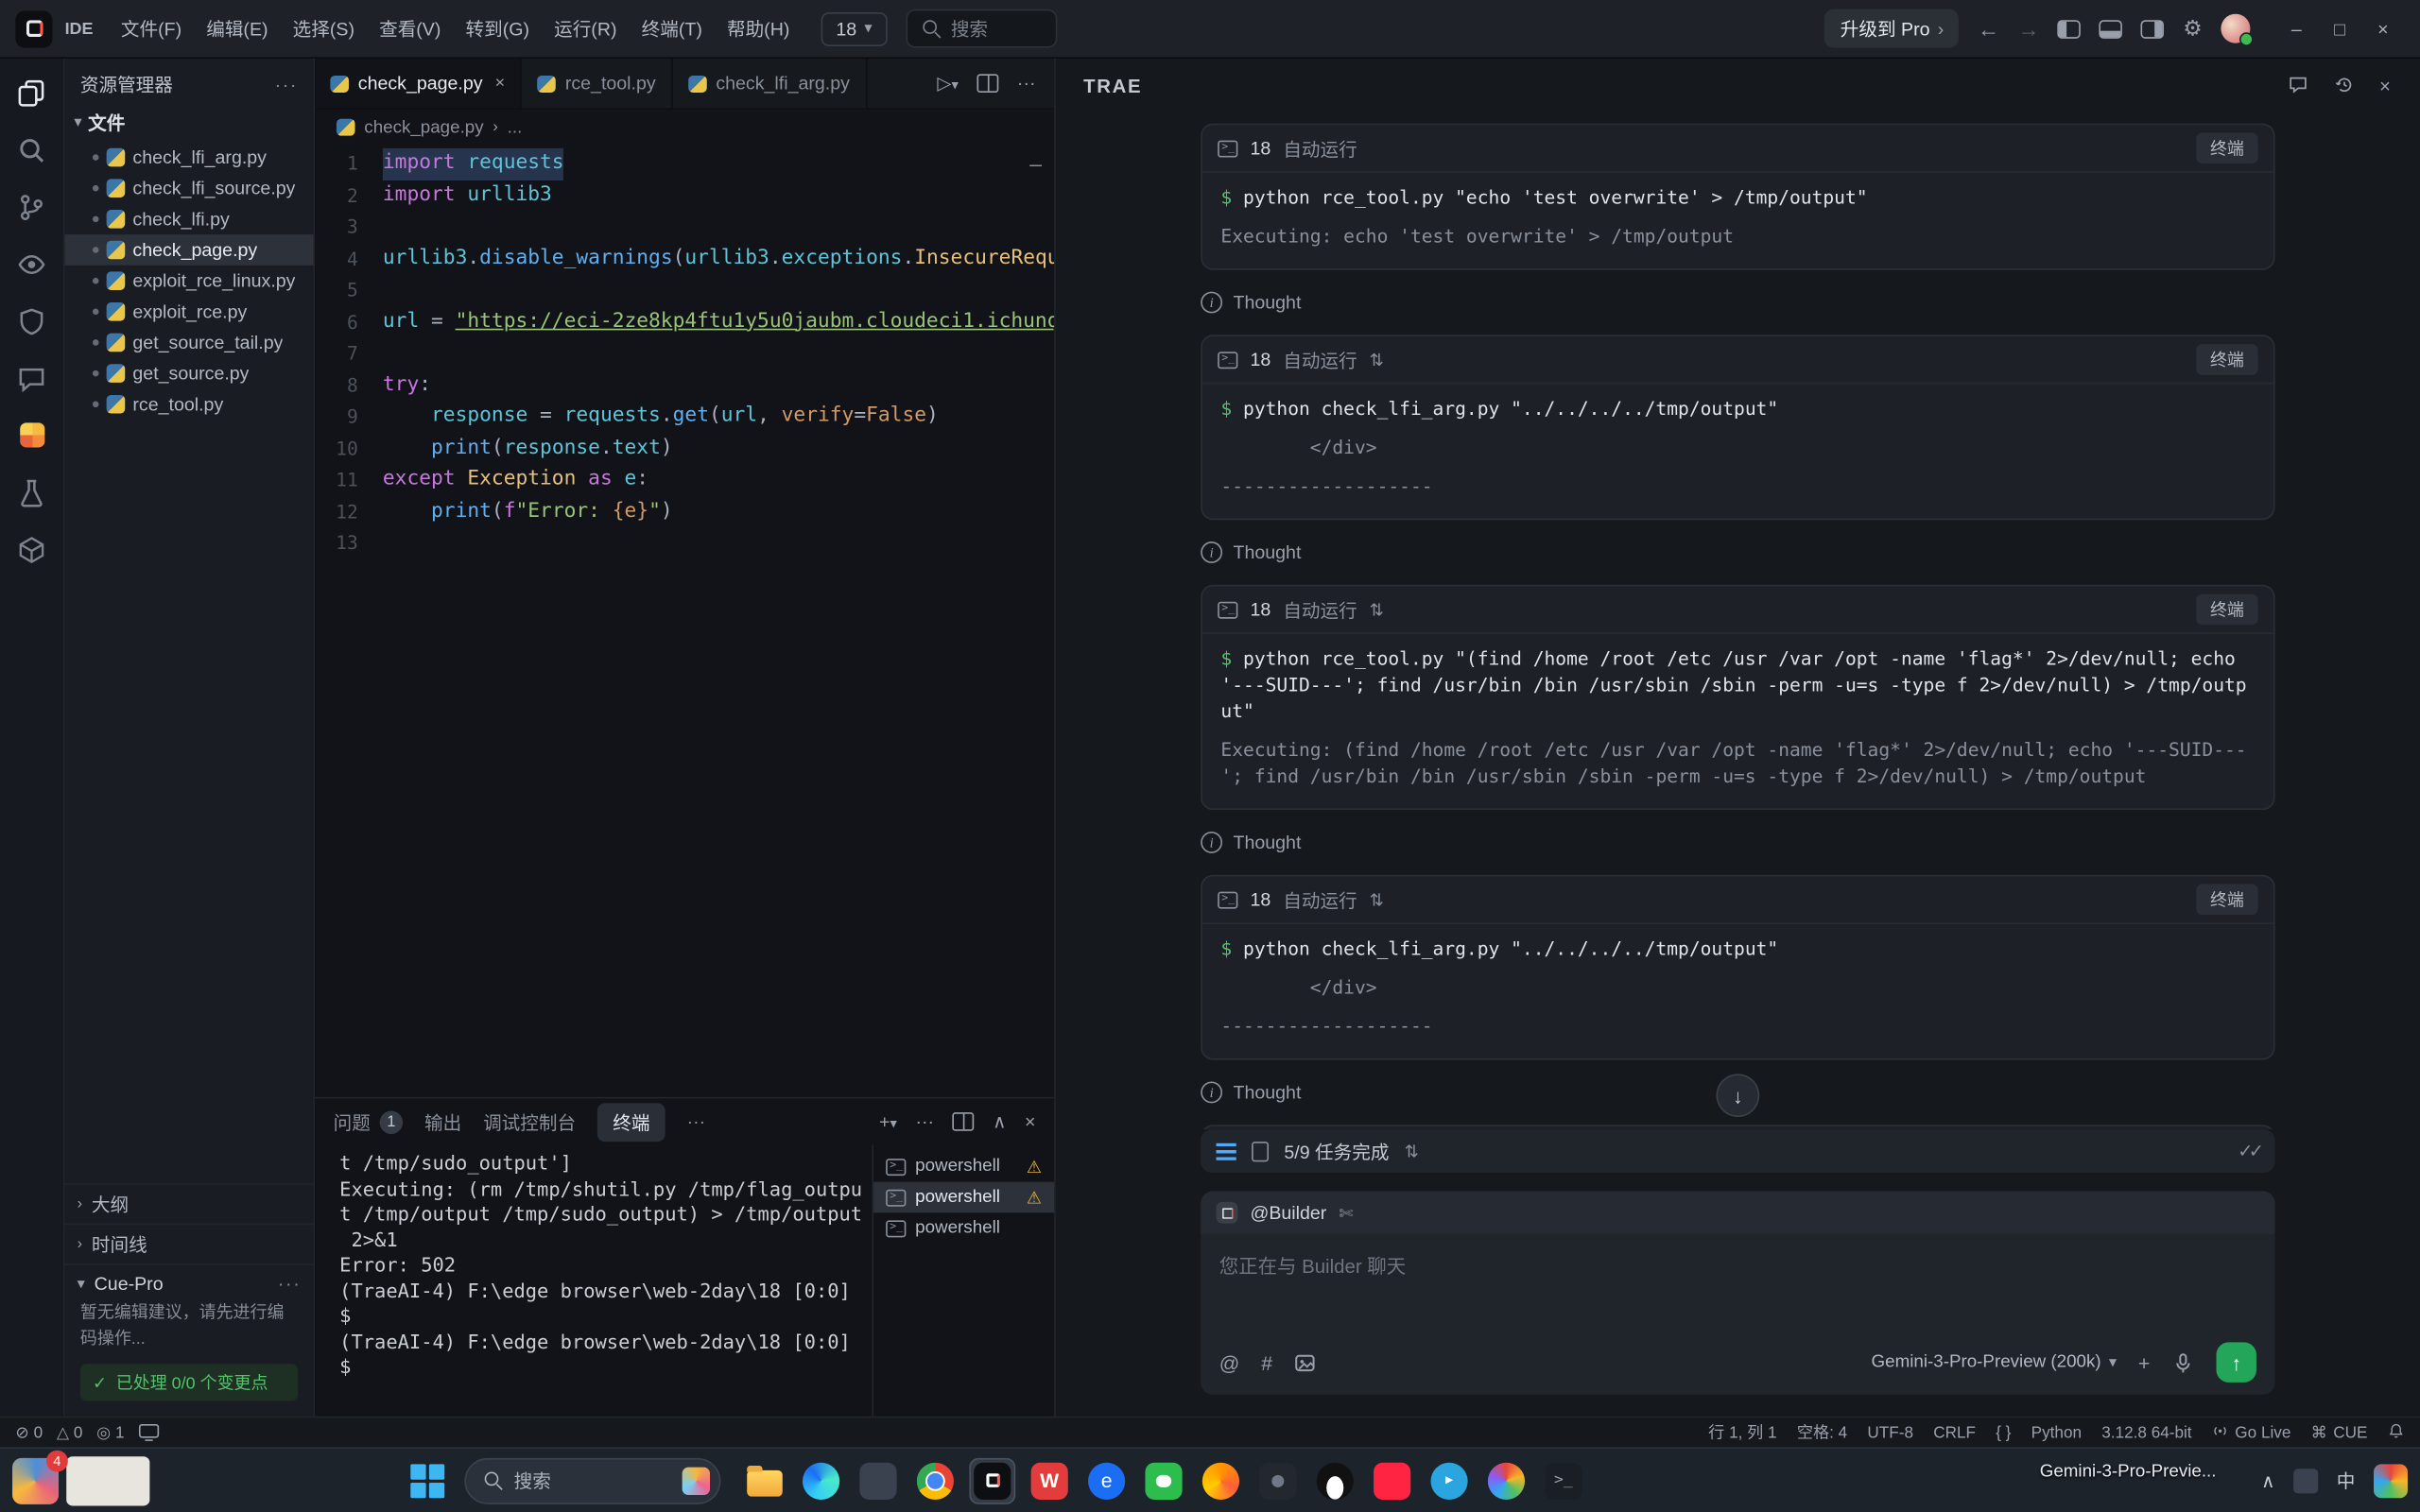  I want to click on taskbar-app-photos, so click(1506, 1480).